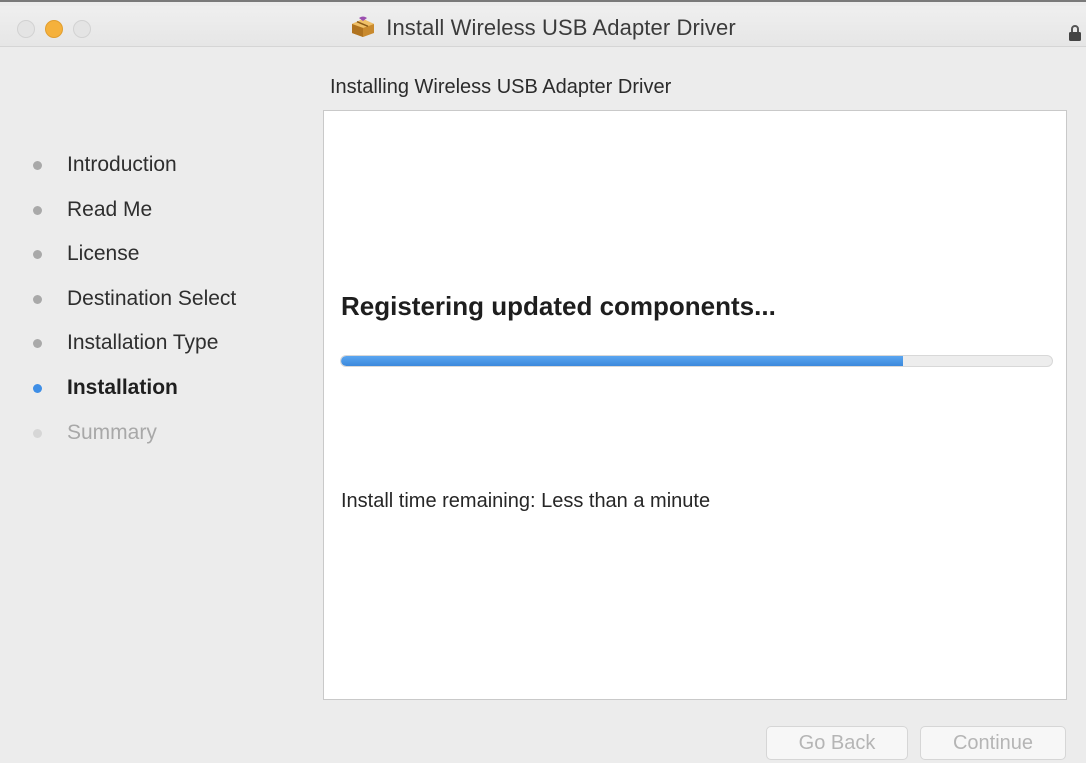 Image resolution: width=1086 pixels, height=763 pixels. I want to click on step-read-me: Read Me, so click(133, 217).